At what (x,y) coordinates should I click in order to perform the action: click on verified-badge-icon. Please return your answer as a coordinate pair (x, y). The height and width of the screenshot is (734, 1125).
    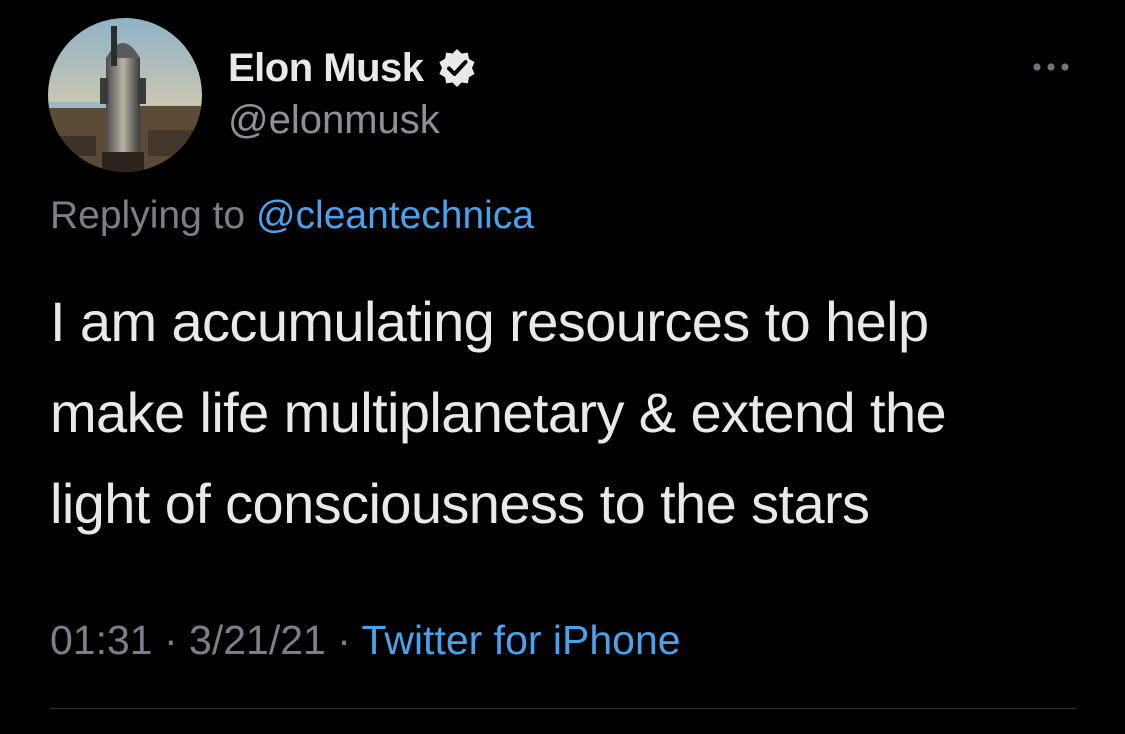
    Looking at the image, I should click on (457, 68).